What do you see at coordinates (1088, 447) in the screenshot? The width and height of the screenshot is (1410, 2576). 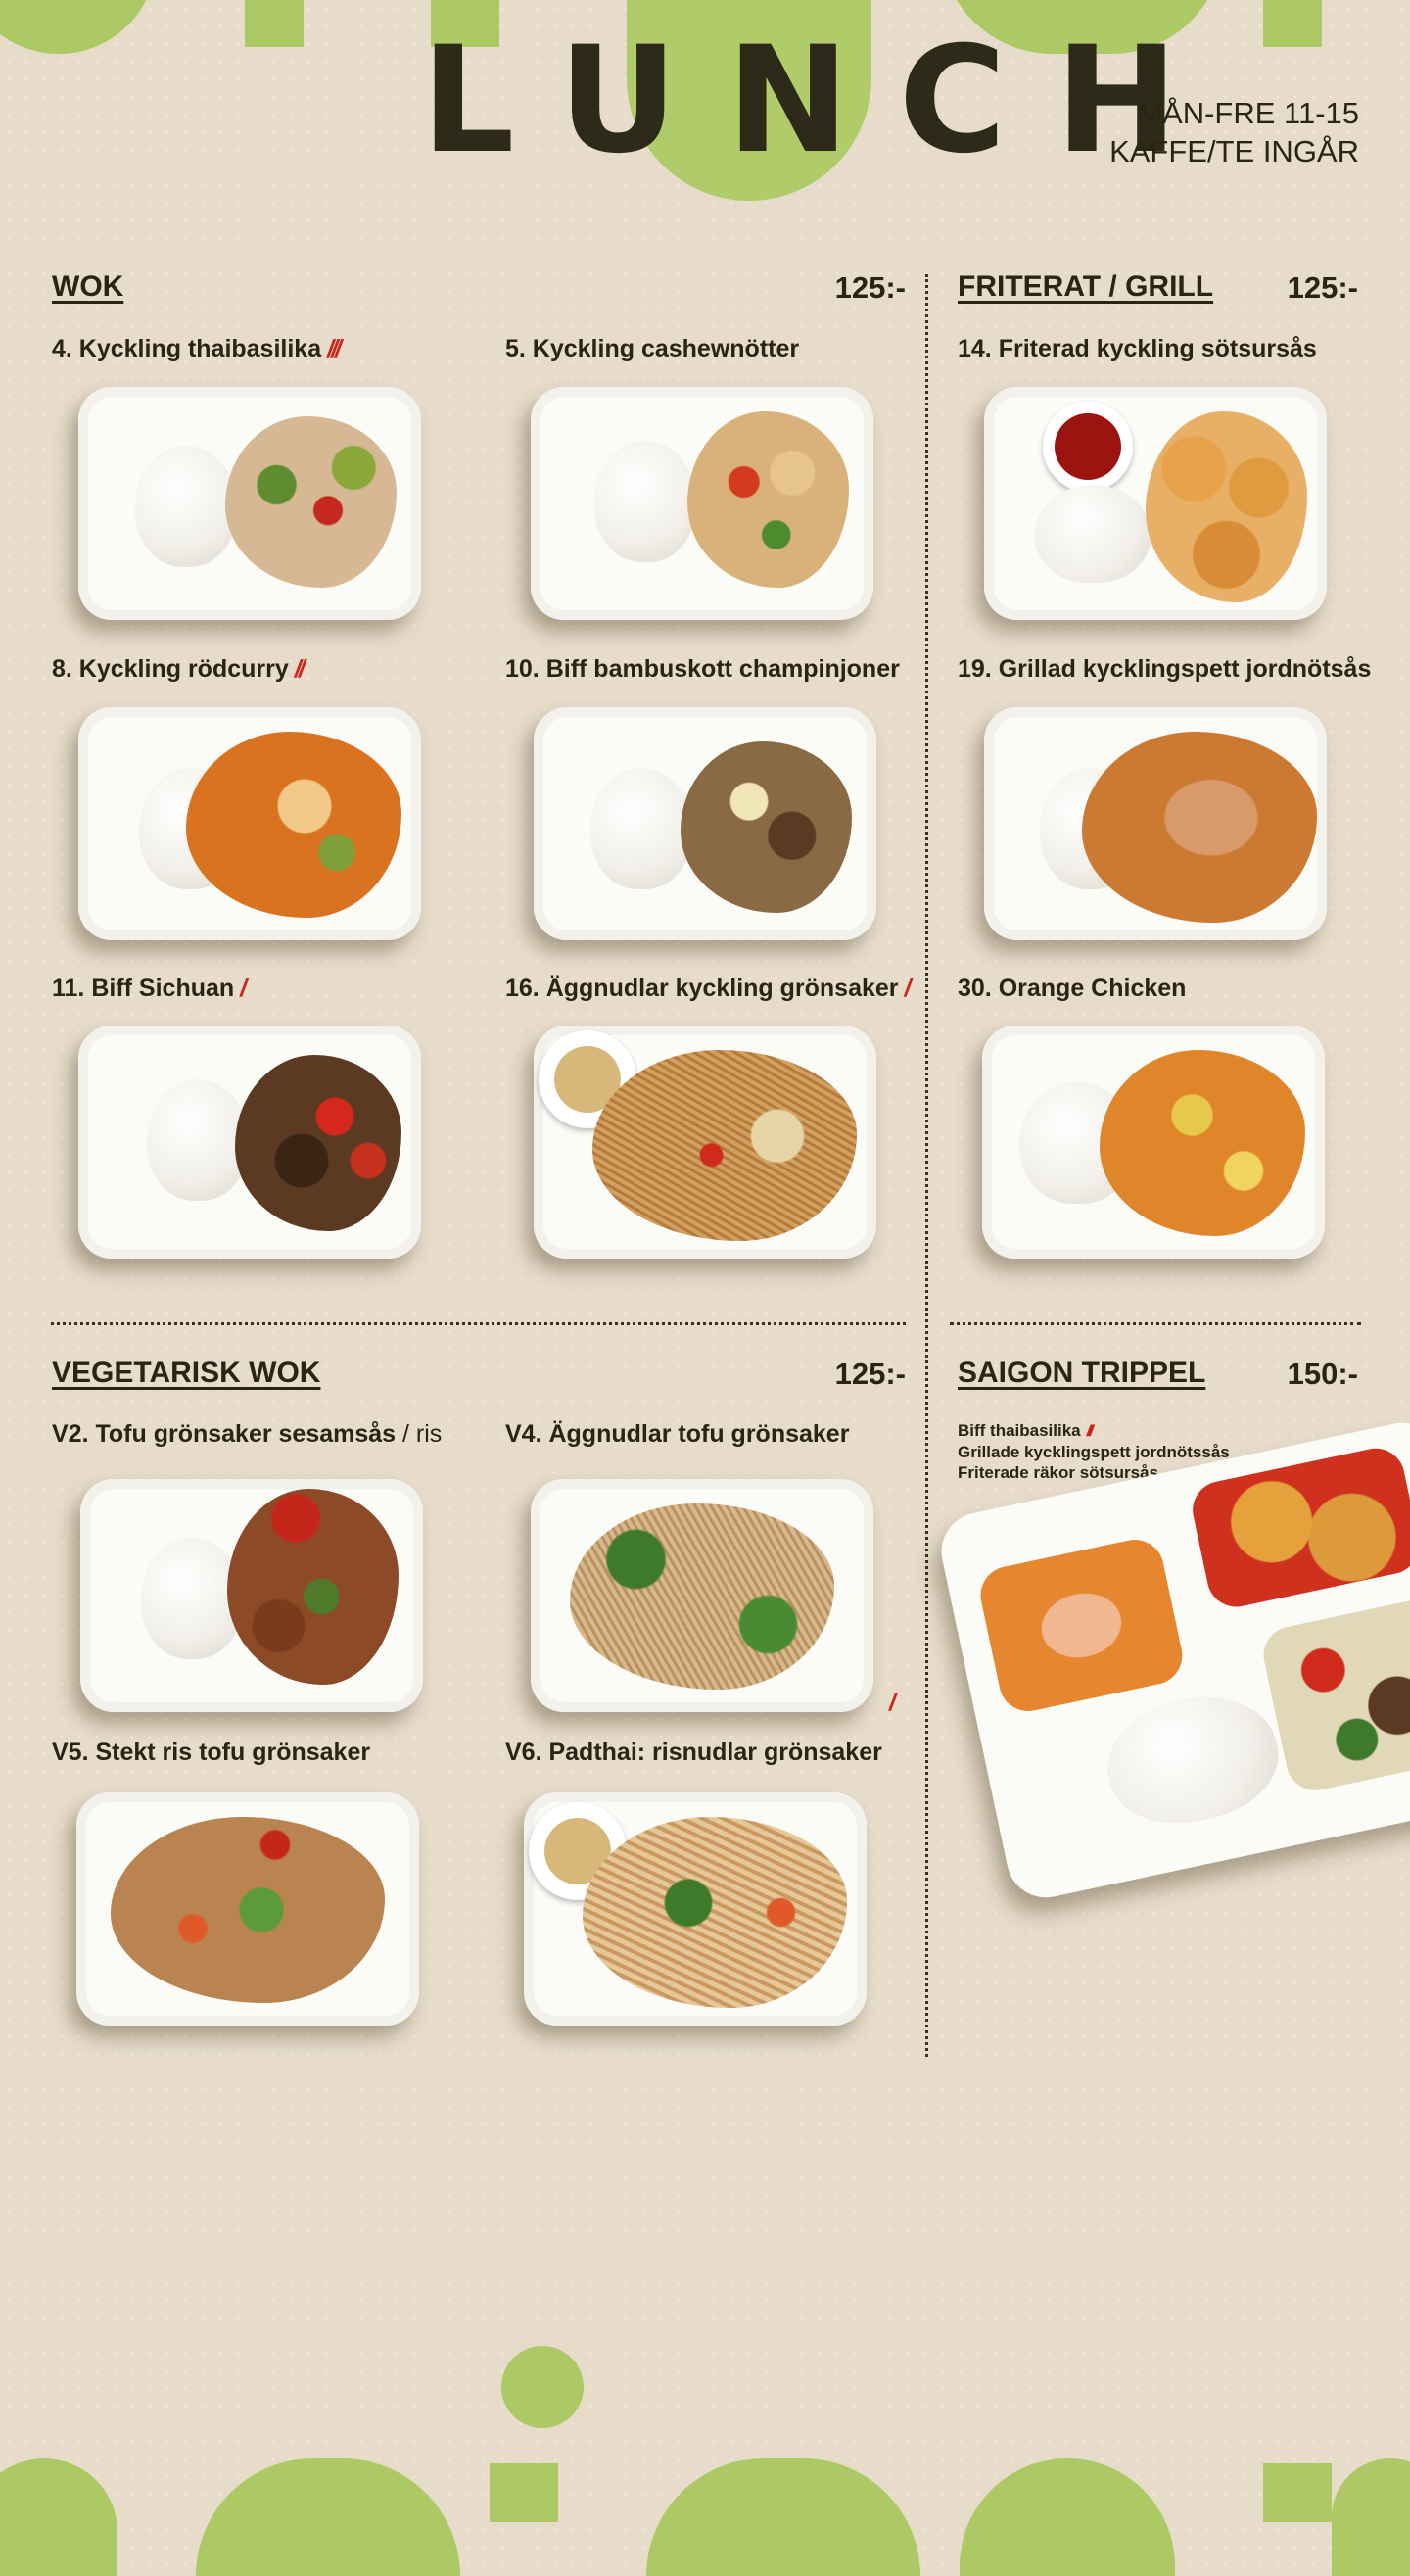 I see `sauce-bowl` at bounding box center [1088, 447].